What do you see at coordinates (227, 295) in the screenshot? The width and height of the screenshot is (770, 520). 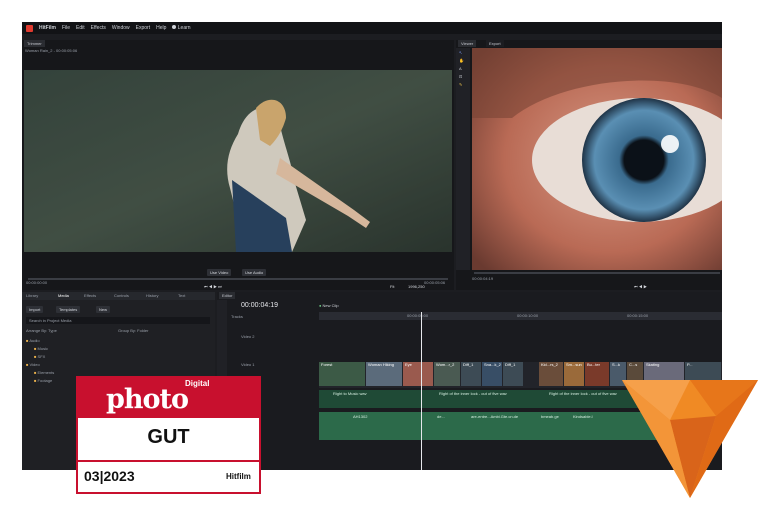 I see `tab-editor: Editor` at bounding box center [227, 295].